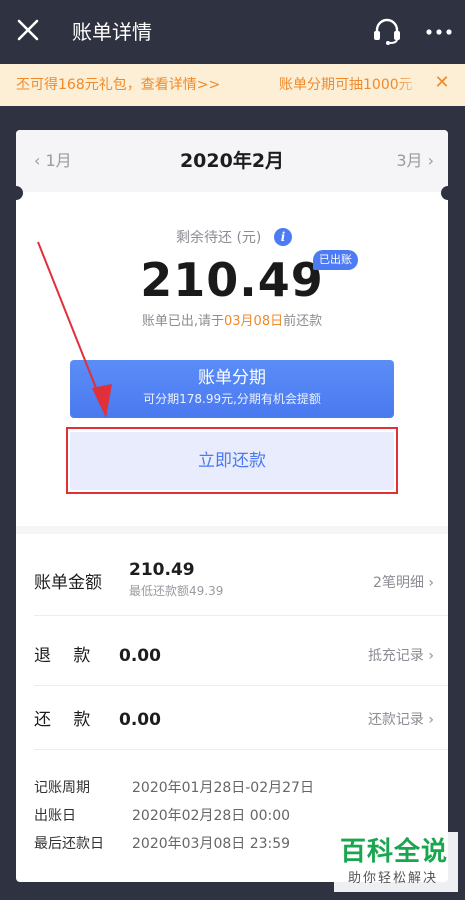  What do you see at coordinates (62, 656) in the screenshot?
I see `refund-label: 退 款` at bounding box center [62, 656].